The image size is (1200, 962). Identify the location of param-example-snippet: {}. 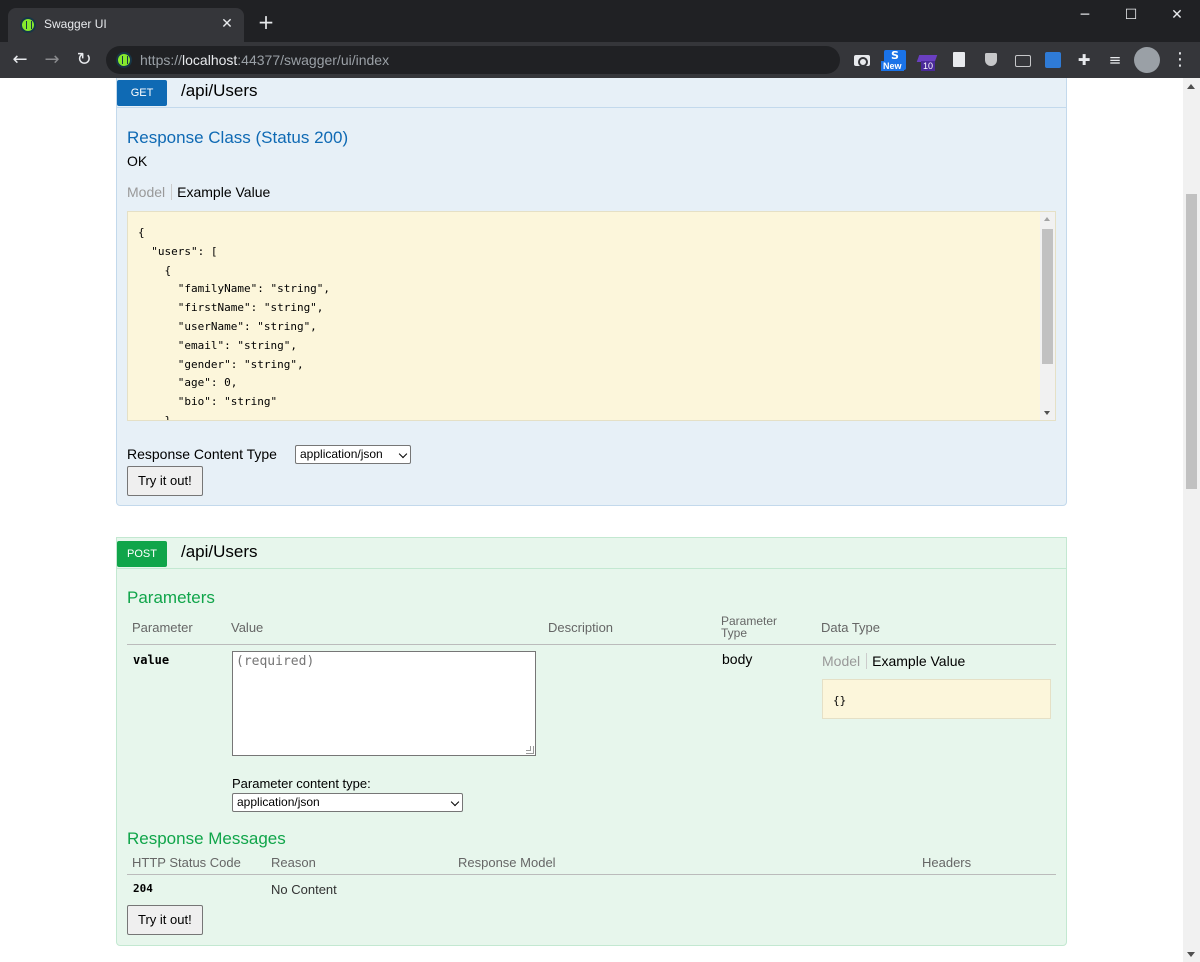
(936, 699).